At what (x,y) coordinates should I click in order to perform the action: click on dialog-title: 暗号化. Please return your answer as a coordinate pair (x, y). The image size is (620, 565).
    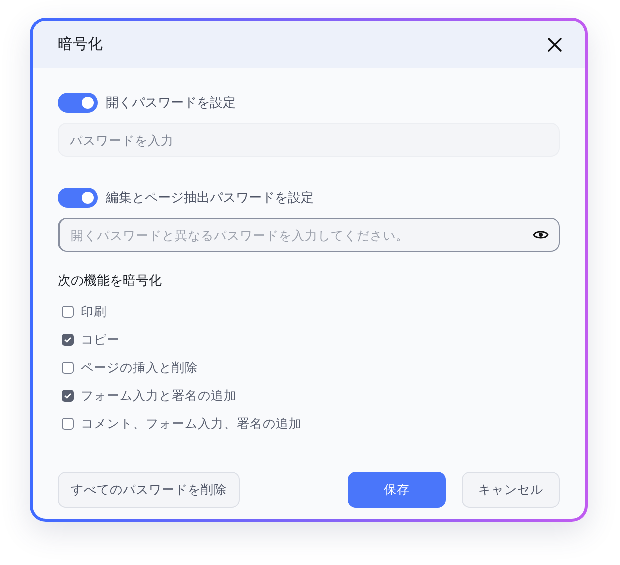
    Looking at the image, I should click on (80, 44).